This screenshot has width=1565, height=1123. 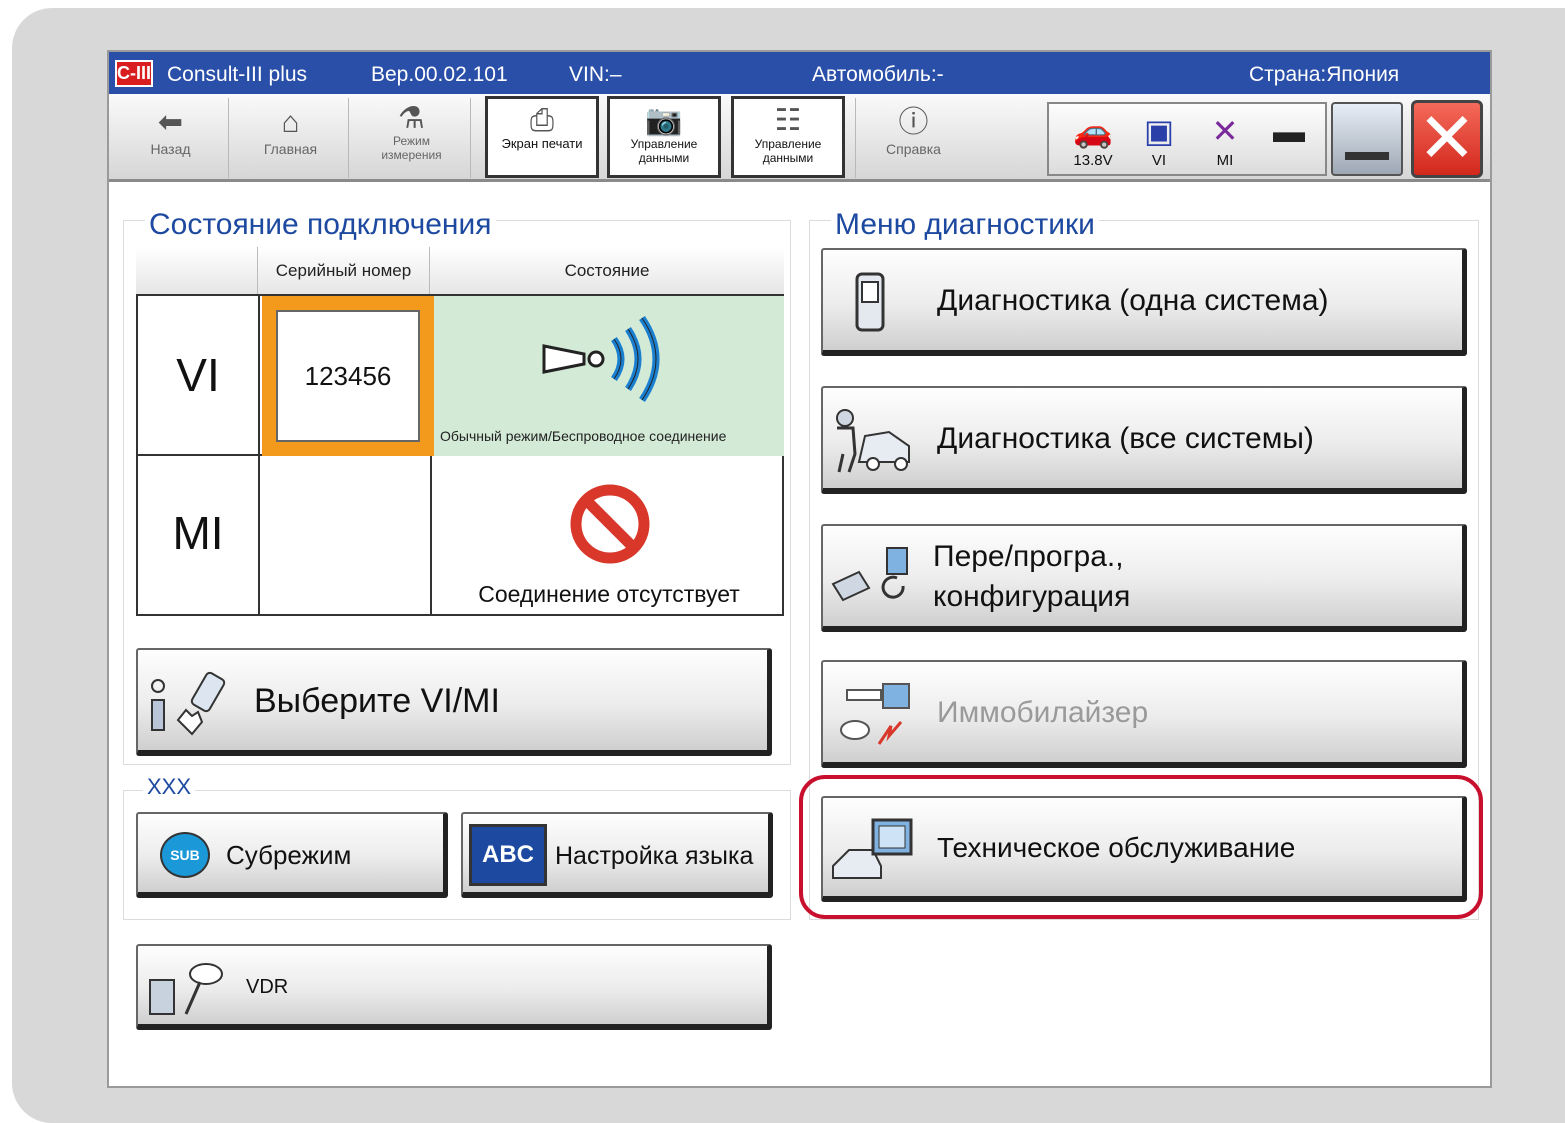 I want to click on header-serial: Серийный номер, so click(x=344, y=270).